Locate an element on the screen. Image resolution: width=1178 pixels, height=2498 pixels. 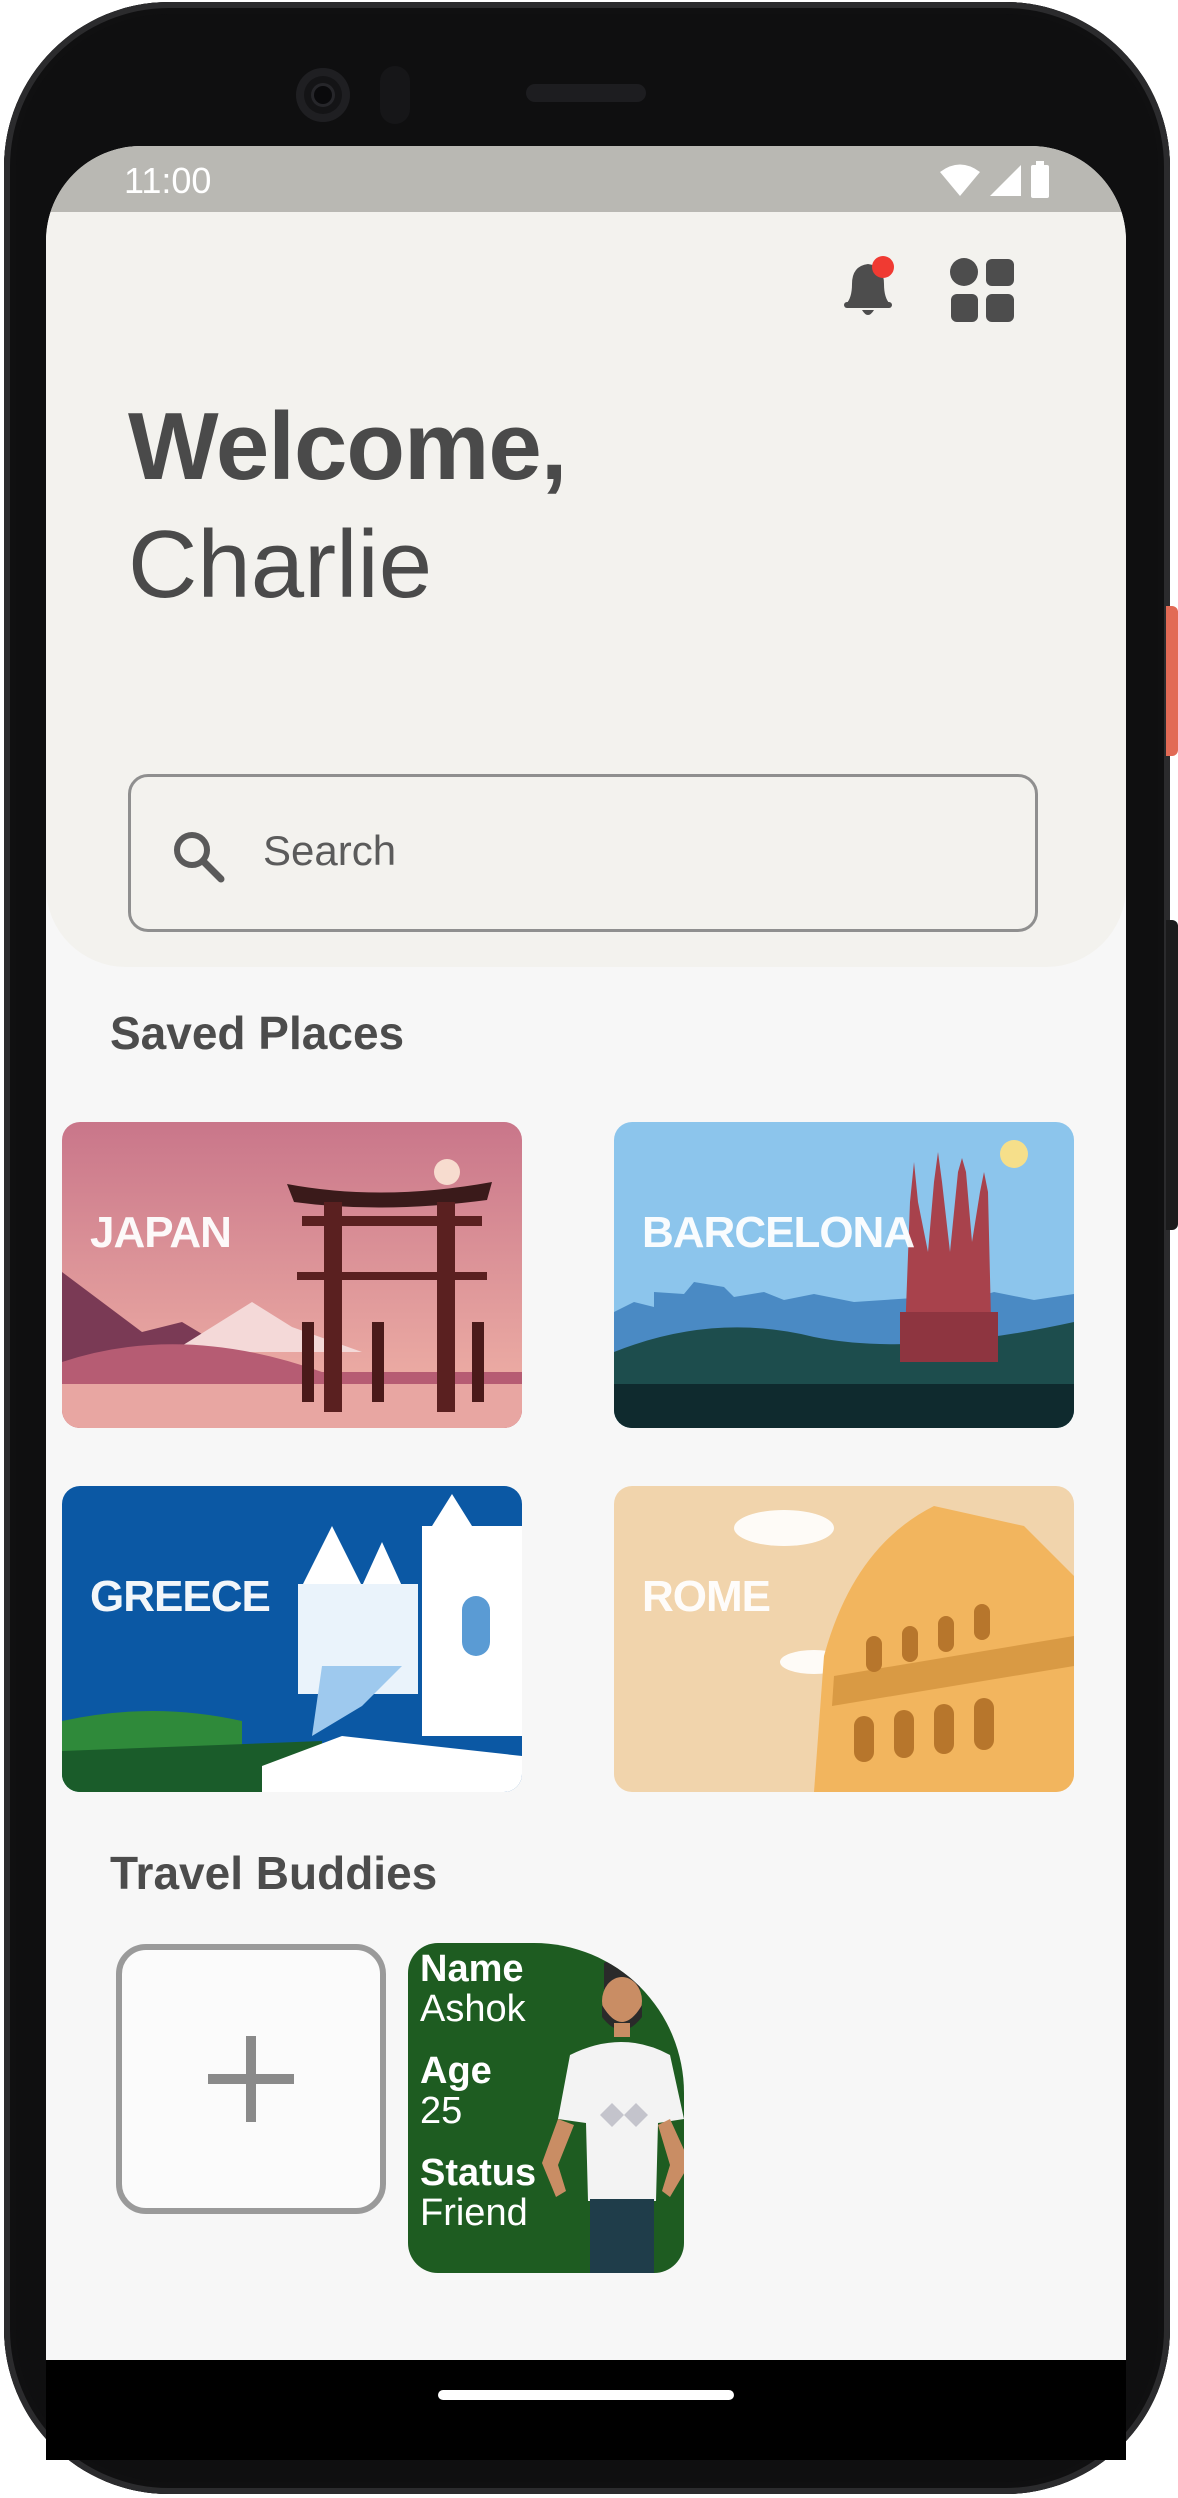
power-button is located at coordinates (1172, 681).